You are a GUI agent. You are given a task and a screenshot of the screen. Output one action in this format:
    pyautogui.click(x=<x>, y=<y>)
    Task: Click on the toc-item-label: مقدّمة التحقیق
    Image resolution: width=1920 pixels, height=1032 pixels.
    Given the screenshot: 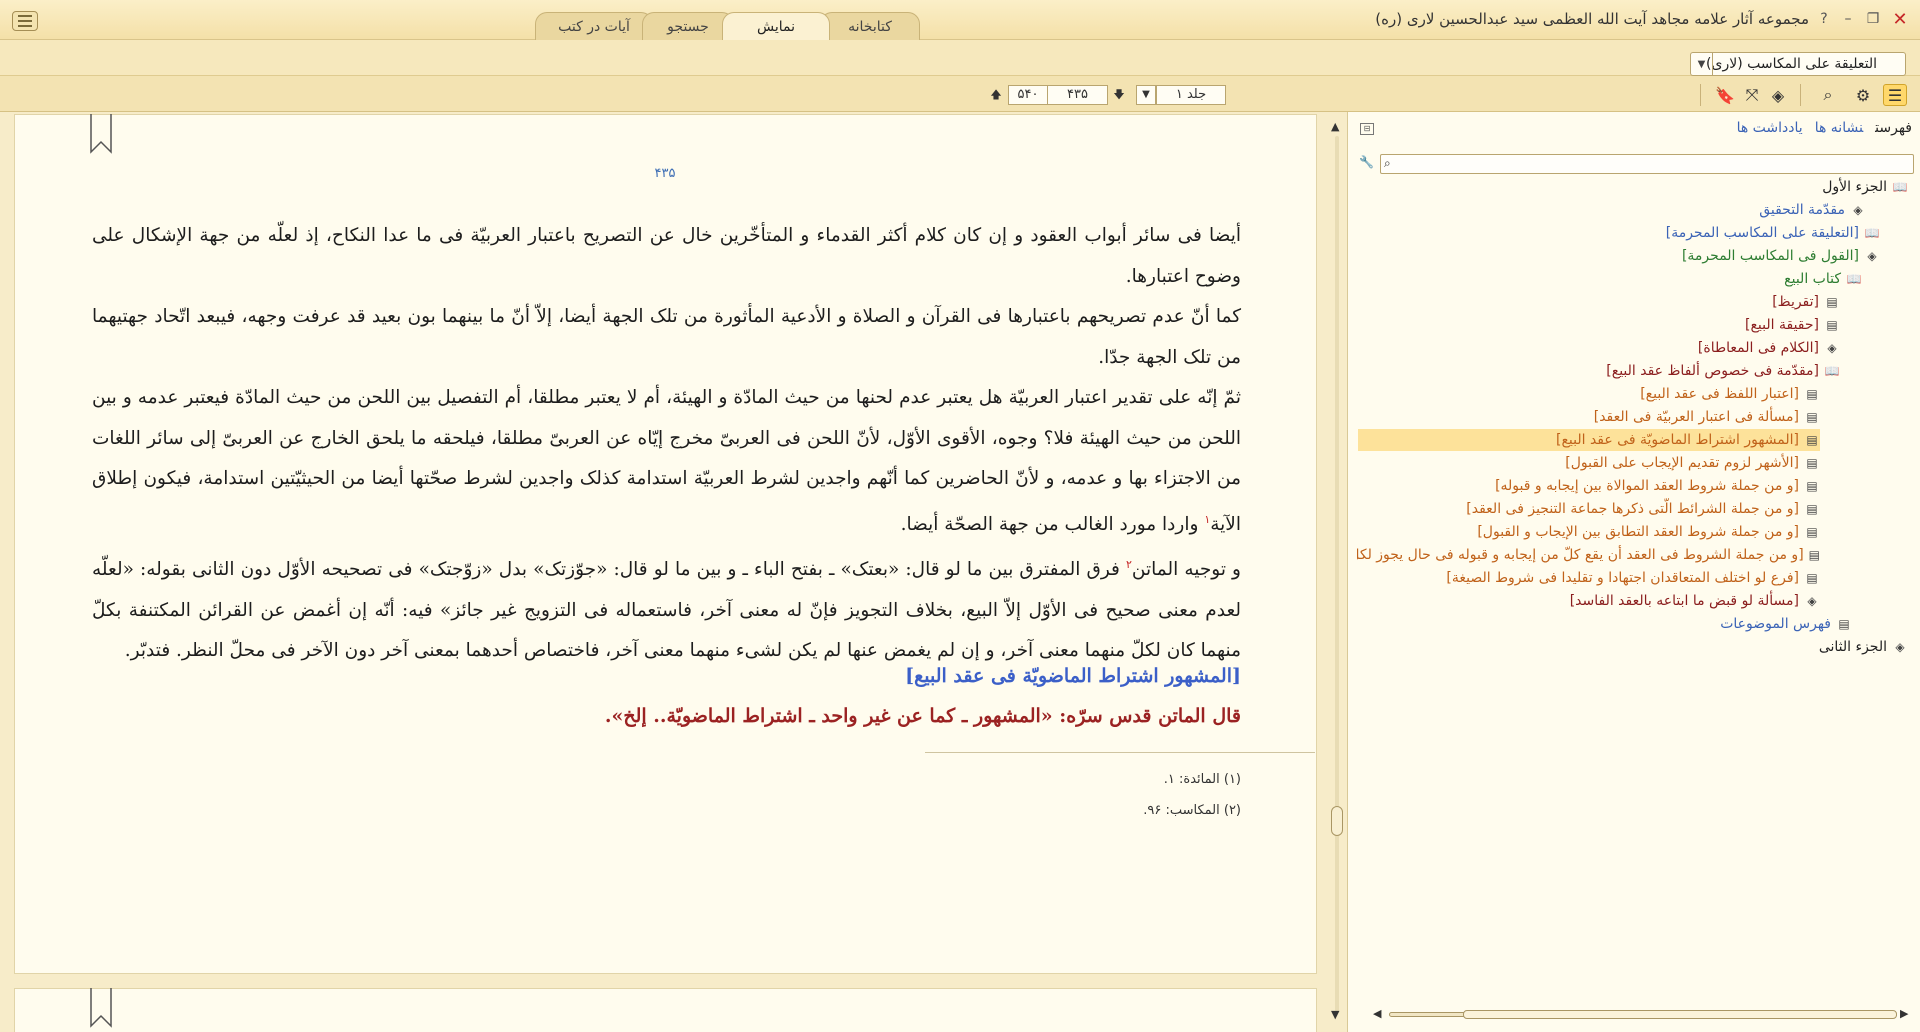 What is the action you would take?
    pyautogui.click(x=1802, y=210)
    